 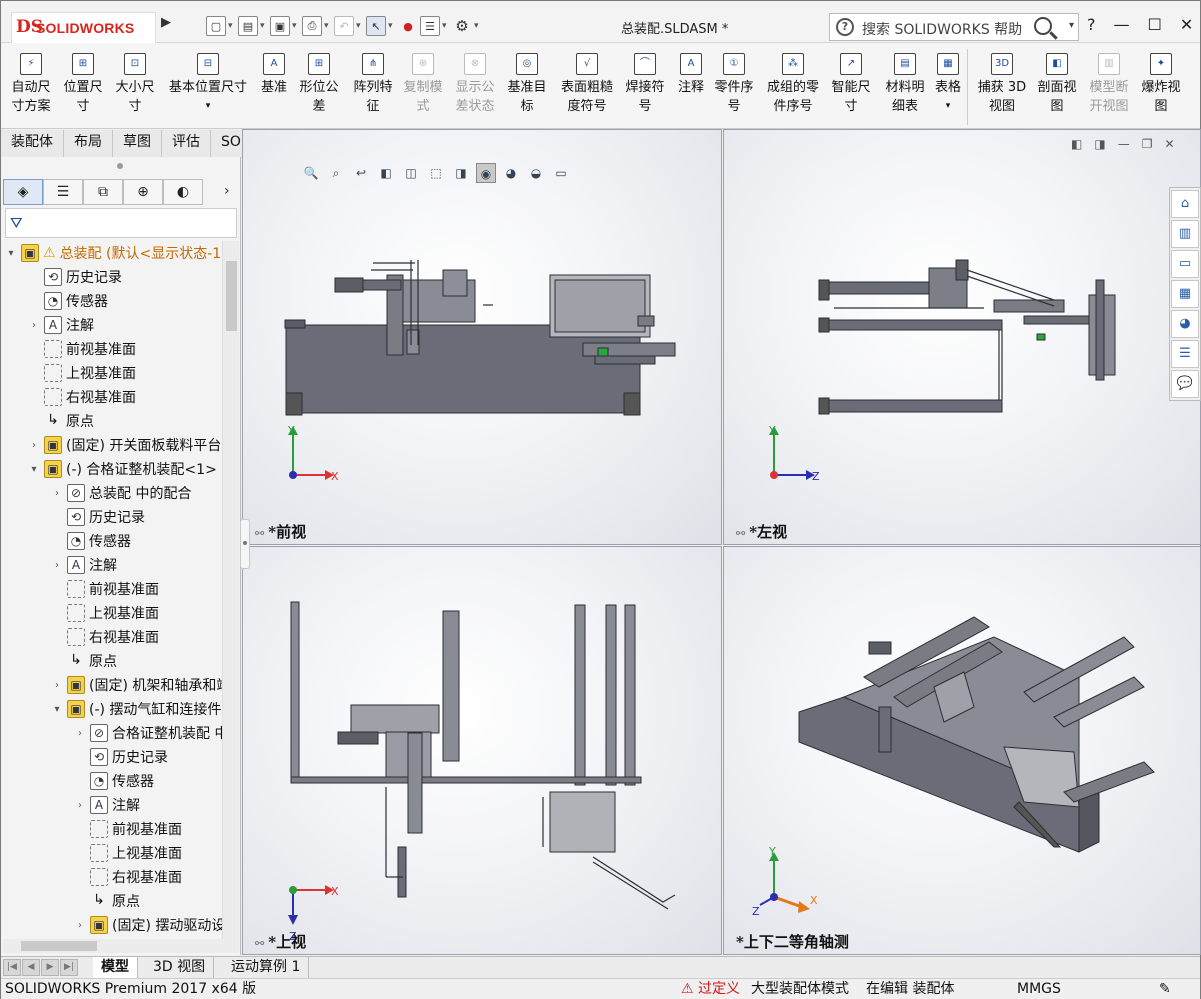 What do you see at coordinates (1185, 234) in the screenshot?
I see `design-library-icon: ▥` at bounding box center [1185, 234].